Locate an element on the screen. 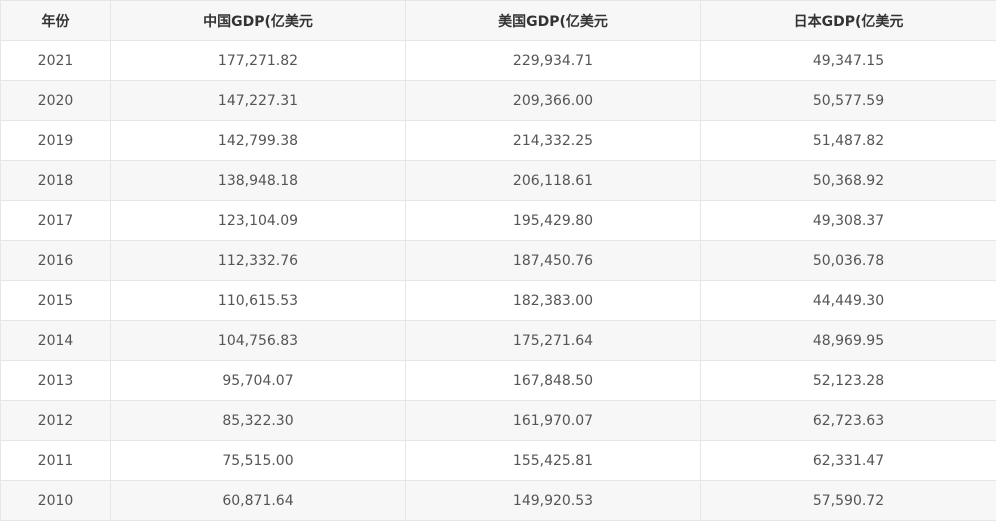 The width and height of the screenshot is (996, 525). cell-japan-gdp: 62,331.47 is located at coordinates (848, 460).